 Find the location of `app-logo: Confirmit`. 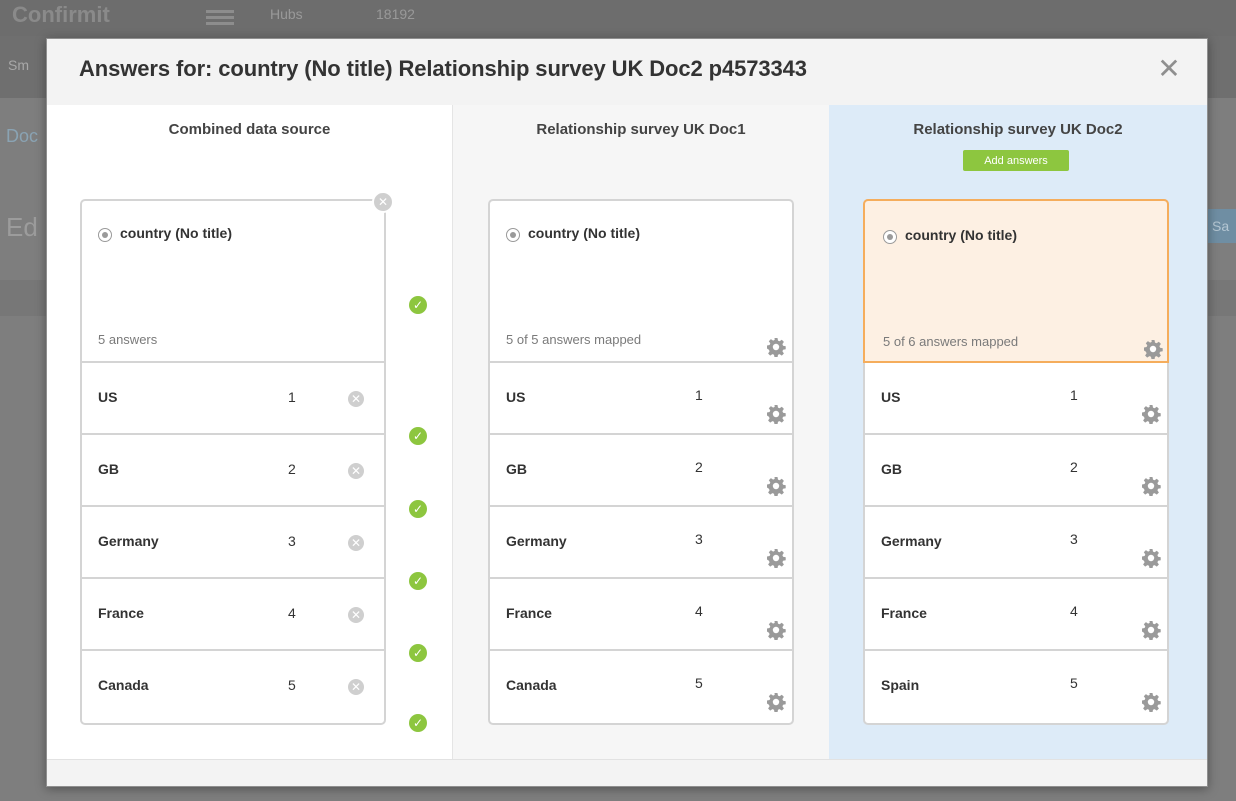

app-logo: Confirmit is located at coordinates (61, 15).